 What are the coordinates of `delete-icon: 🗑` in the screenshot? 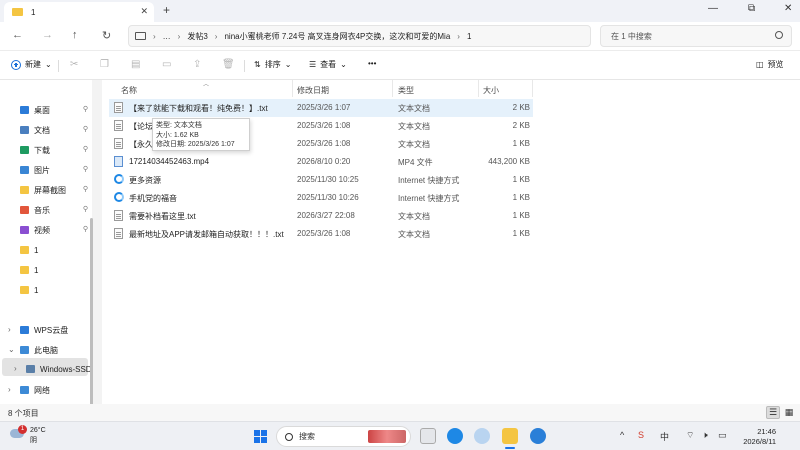 It's located at (228, 64).